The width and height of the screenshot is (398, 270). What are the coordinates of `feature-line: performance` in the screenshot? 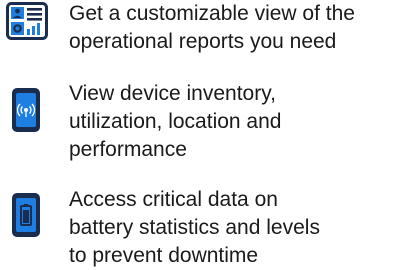 It's located at (128, 149).